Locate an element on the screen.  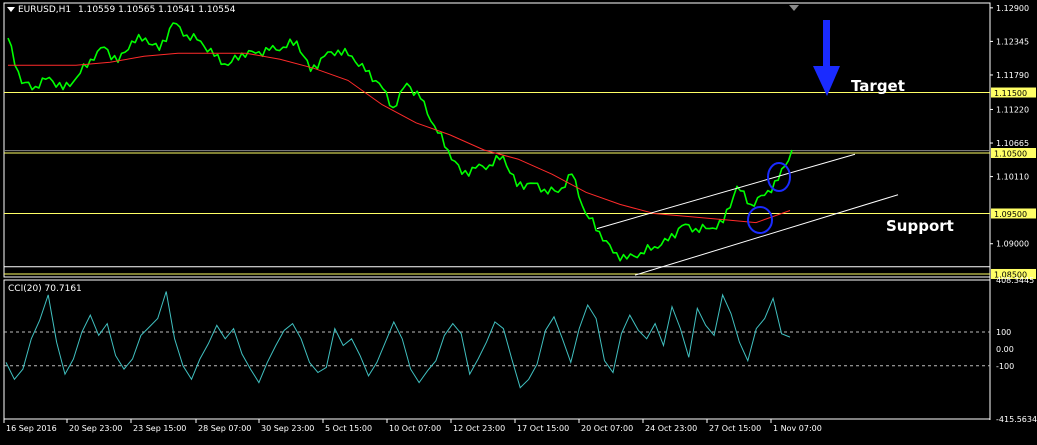
time-axis-label: 5 Oct 15:00 is located at coordinates (348, 428).